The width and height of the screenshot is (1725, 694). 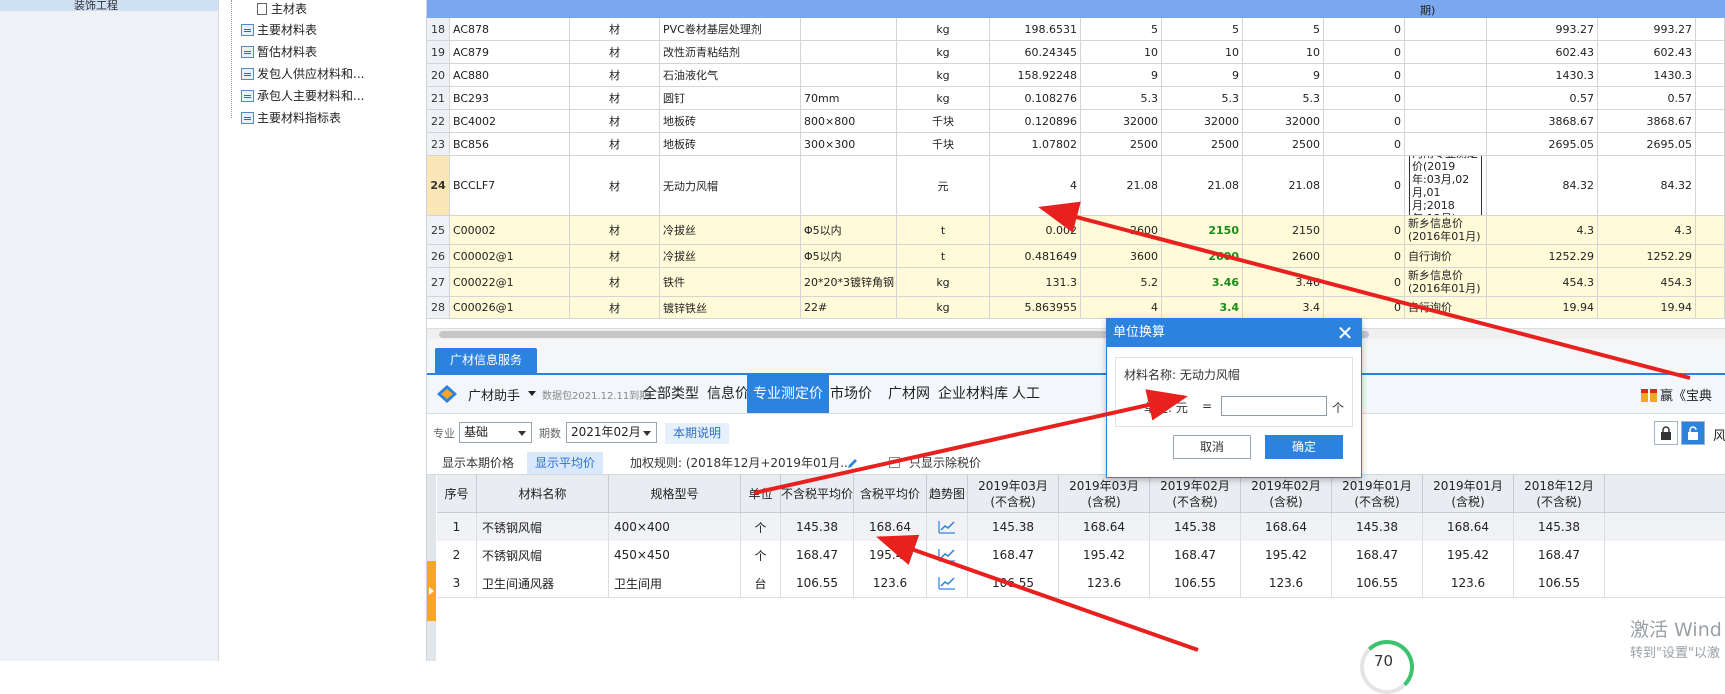 I want to click on grid-cell-qty: 4, so click(x=1035, y=185).